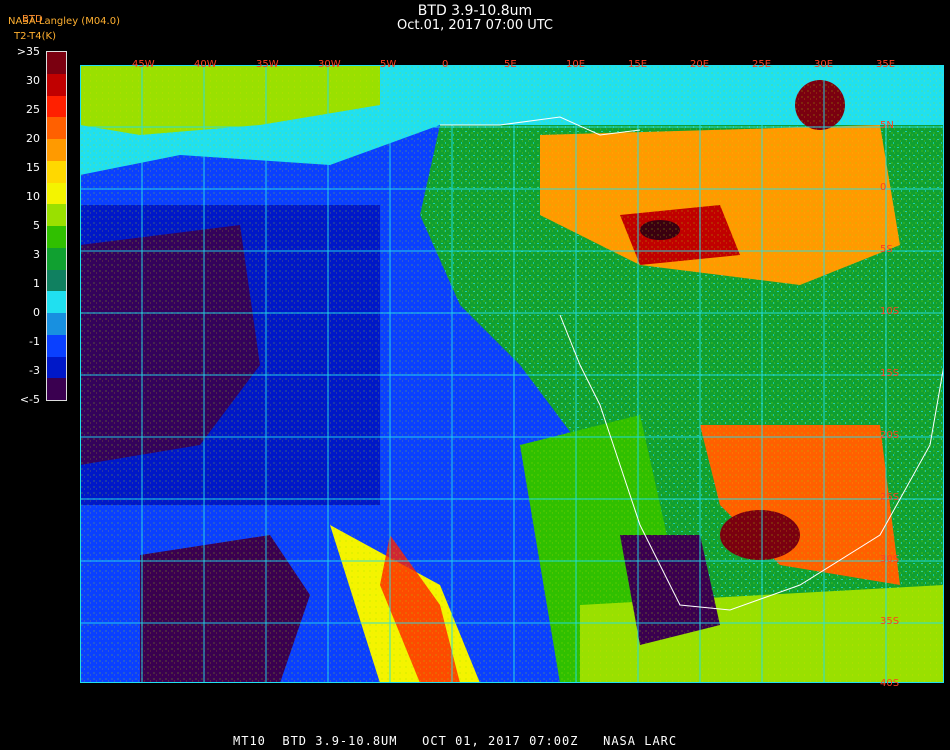  What do you see at coordinates (475, 25) in the screenshot?
I see `chart-datetime: Oct.01, 2017 07:00 UTC` at bounding box center [475, 25].